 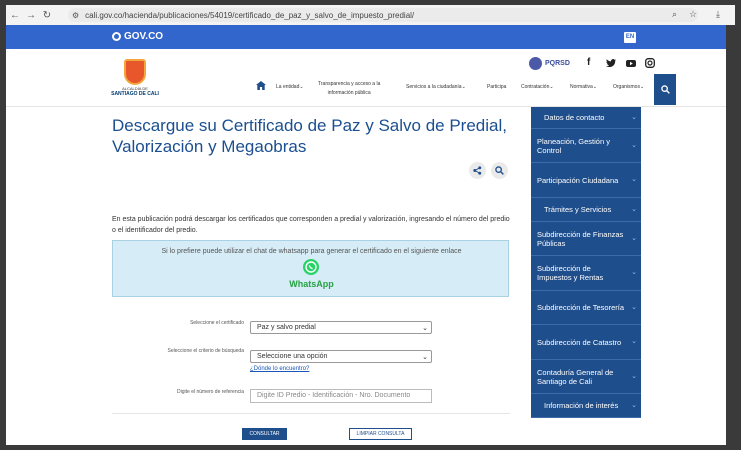 I want to click on label-certificado: Seleccione el certificado, so click(x=217, y=323).